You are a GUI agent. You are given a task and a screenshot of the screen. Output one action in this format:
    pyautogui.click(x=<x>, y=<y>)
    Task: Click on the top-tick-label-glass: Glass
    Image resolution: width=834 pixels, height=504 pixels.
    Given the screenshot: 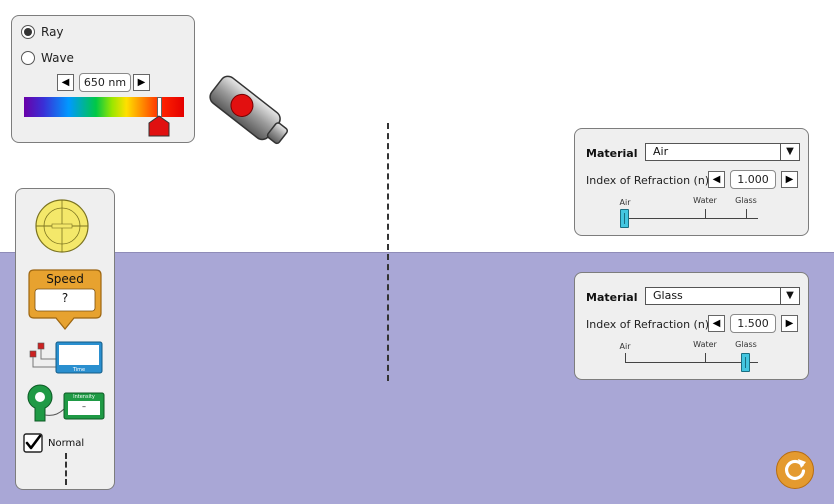 What is the action you would take?
    pyautogui.click(x=746, y=200)
    